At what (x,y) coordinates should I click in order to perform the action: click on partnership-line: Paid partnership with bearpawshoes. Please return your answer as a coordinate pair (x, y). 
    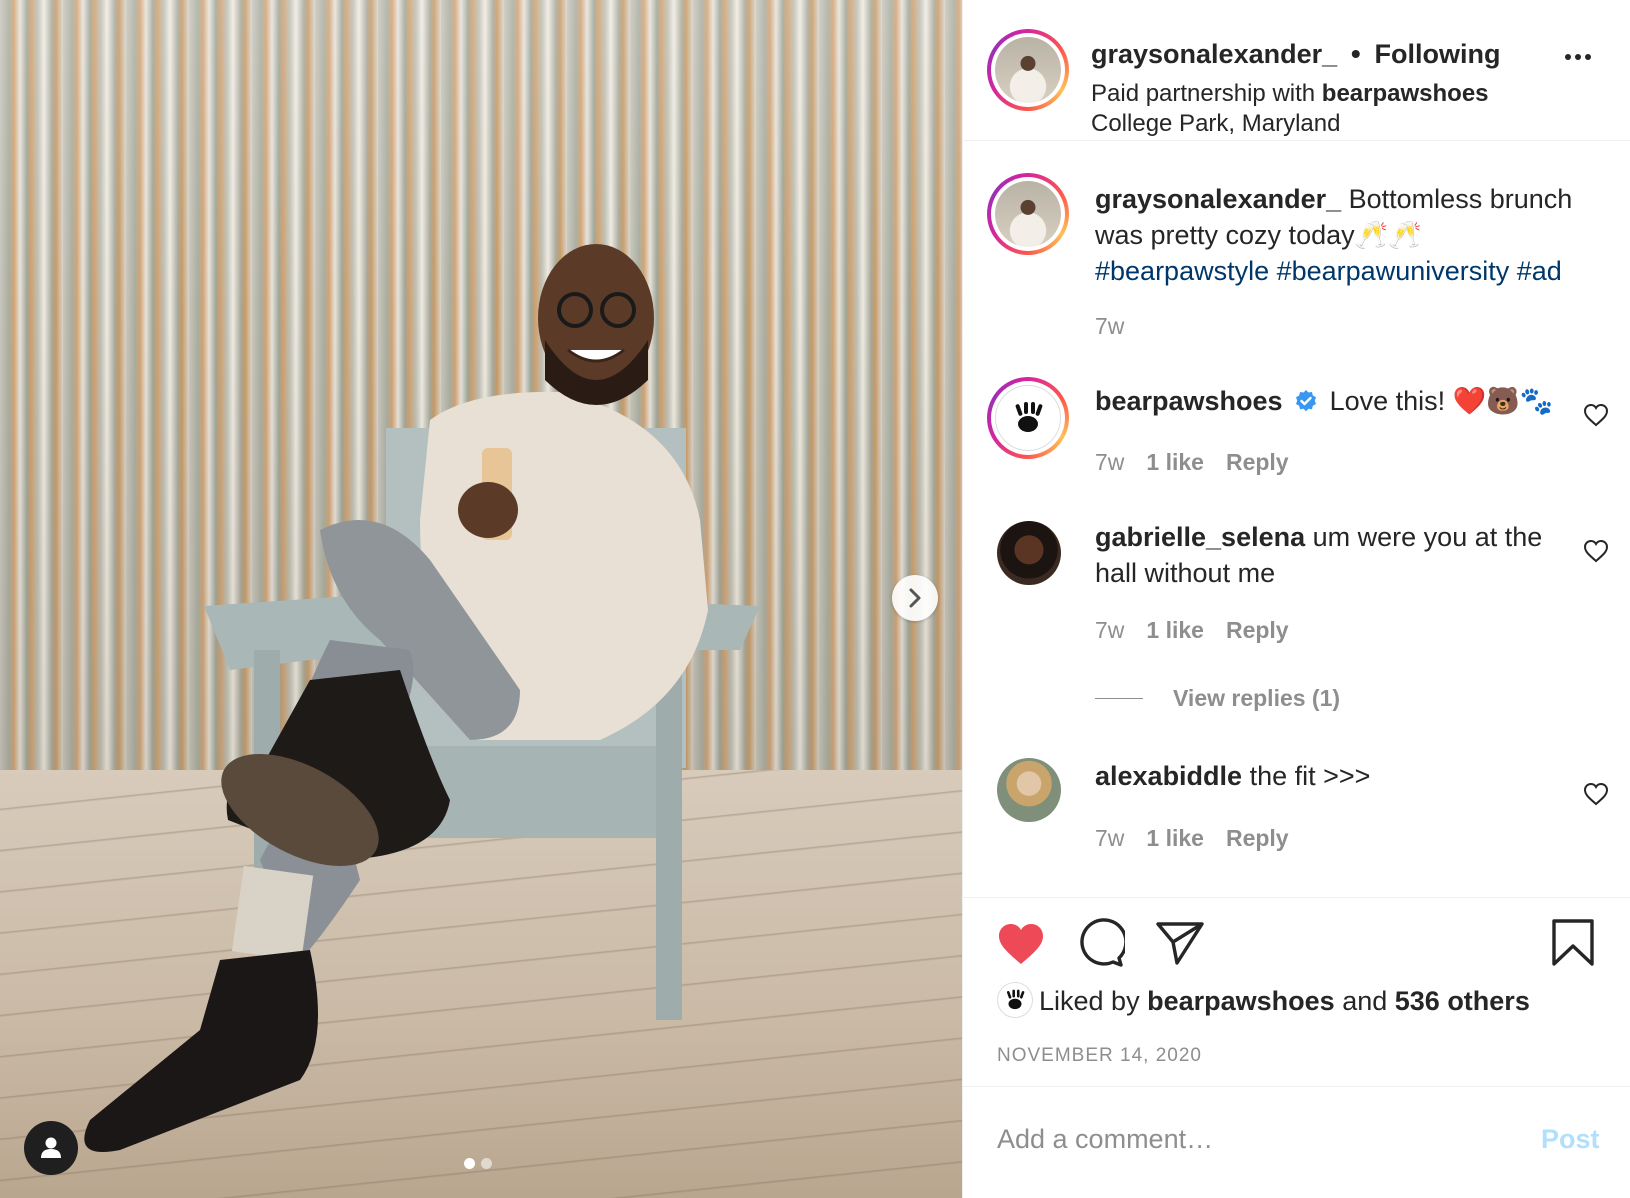
    Looking at the image, I should click on (1290, 94).